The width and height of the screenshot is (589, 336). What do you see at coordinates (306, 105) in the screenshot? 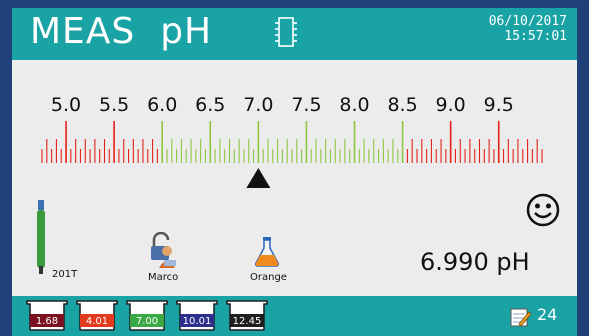
I see `scale-tick-label: 7.5` at bounding box center [306, 105].